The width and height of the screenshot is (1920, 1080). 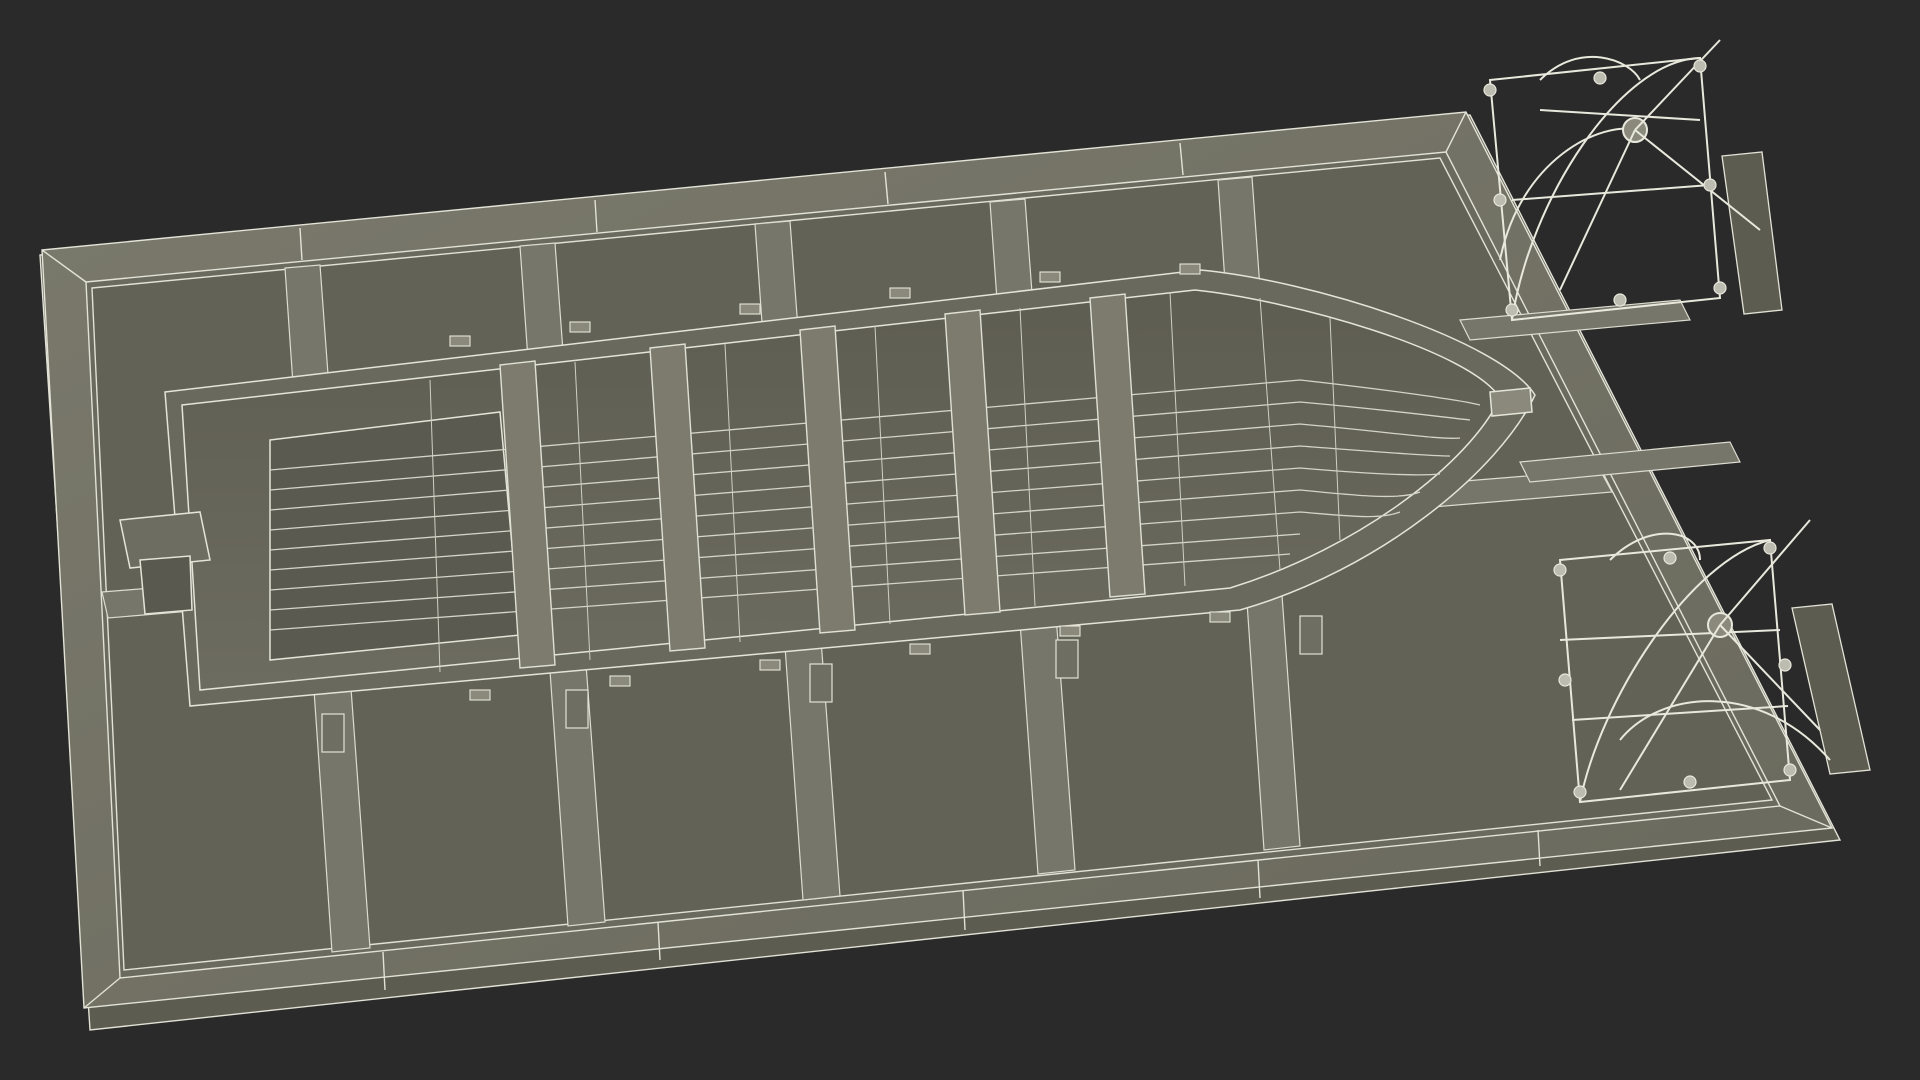 I want to click on bow-stem, so click(x=1511, y=402).